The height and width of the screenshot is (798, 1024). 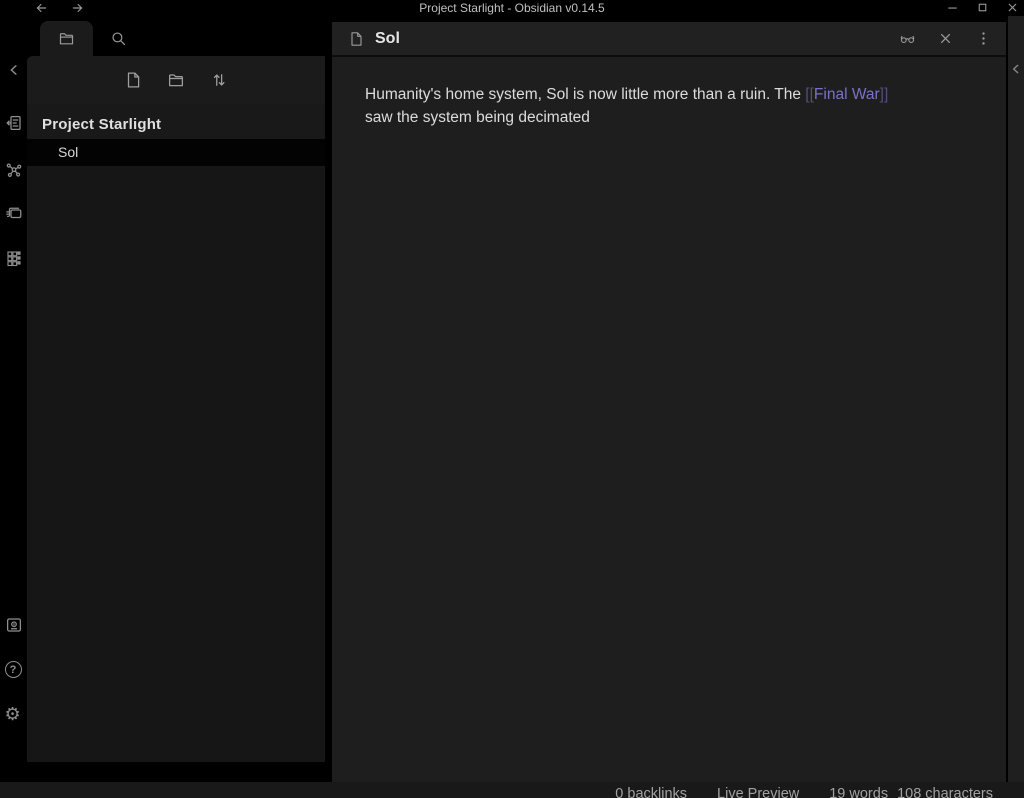 I want to click on file-item-sol: Sol, so click(x=176, y=152).